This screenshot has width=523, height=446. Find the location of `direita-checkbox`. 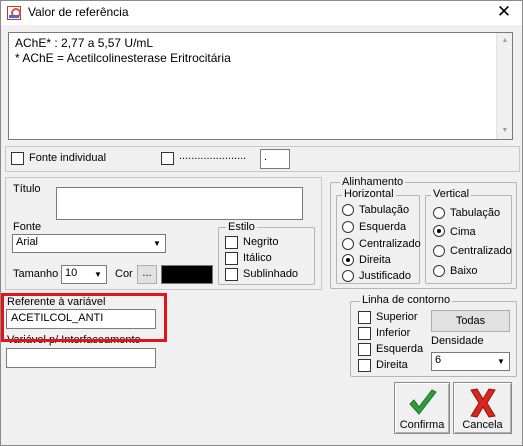

direita-checkbox is located at coordinates (364, 365).